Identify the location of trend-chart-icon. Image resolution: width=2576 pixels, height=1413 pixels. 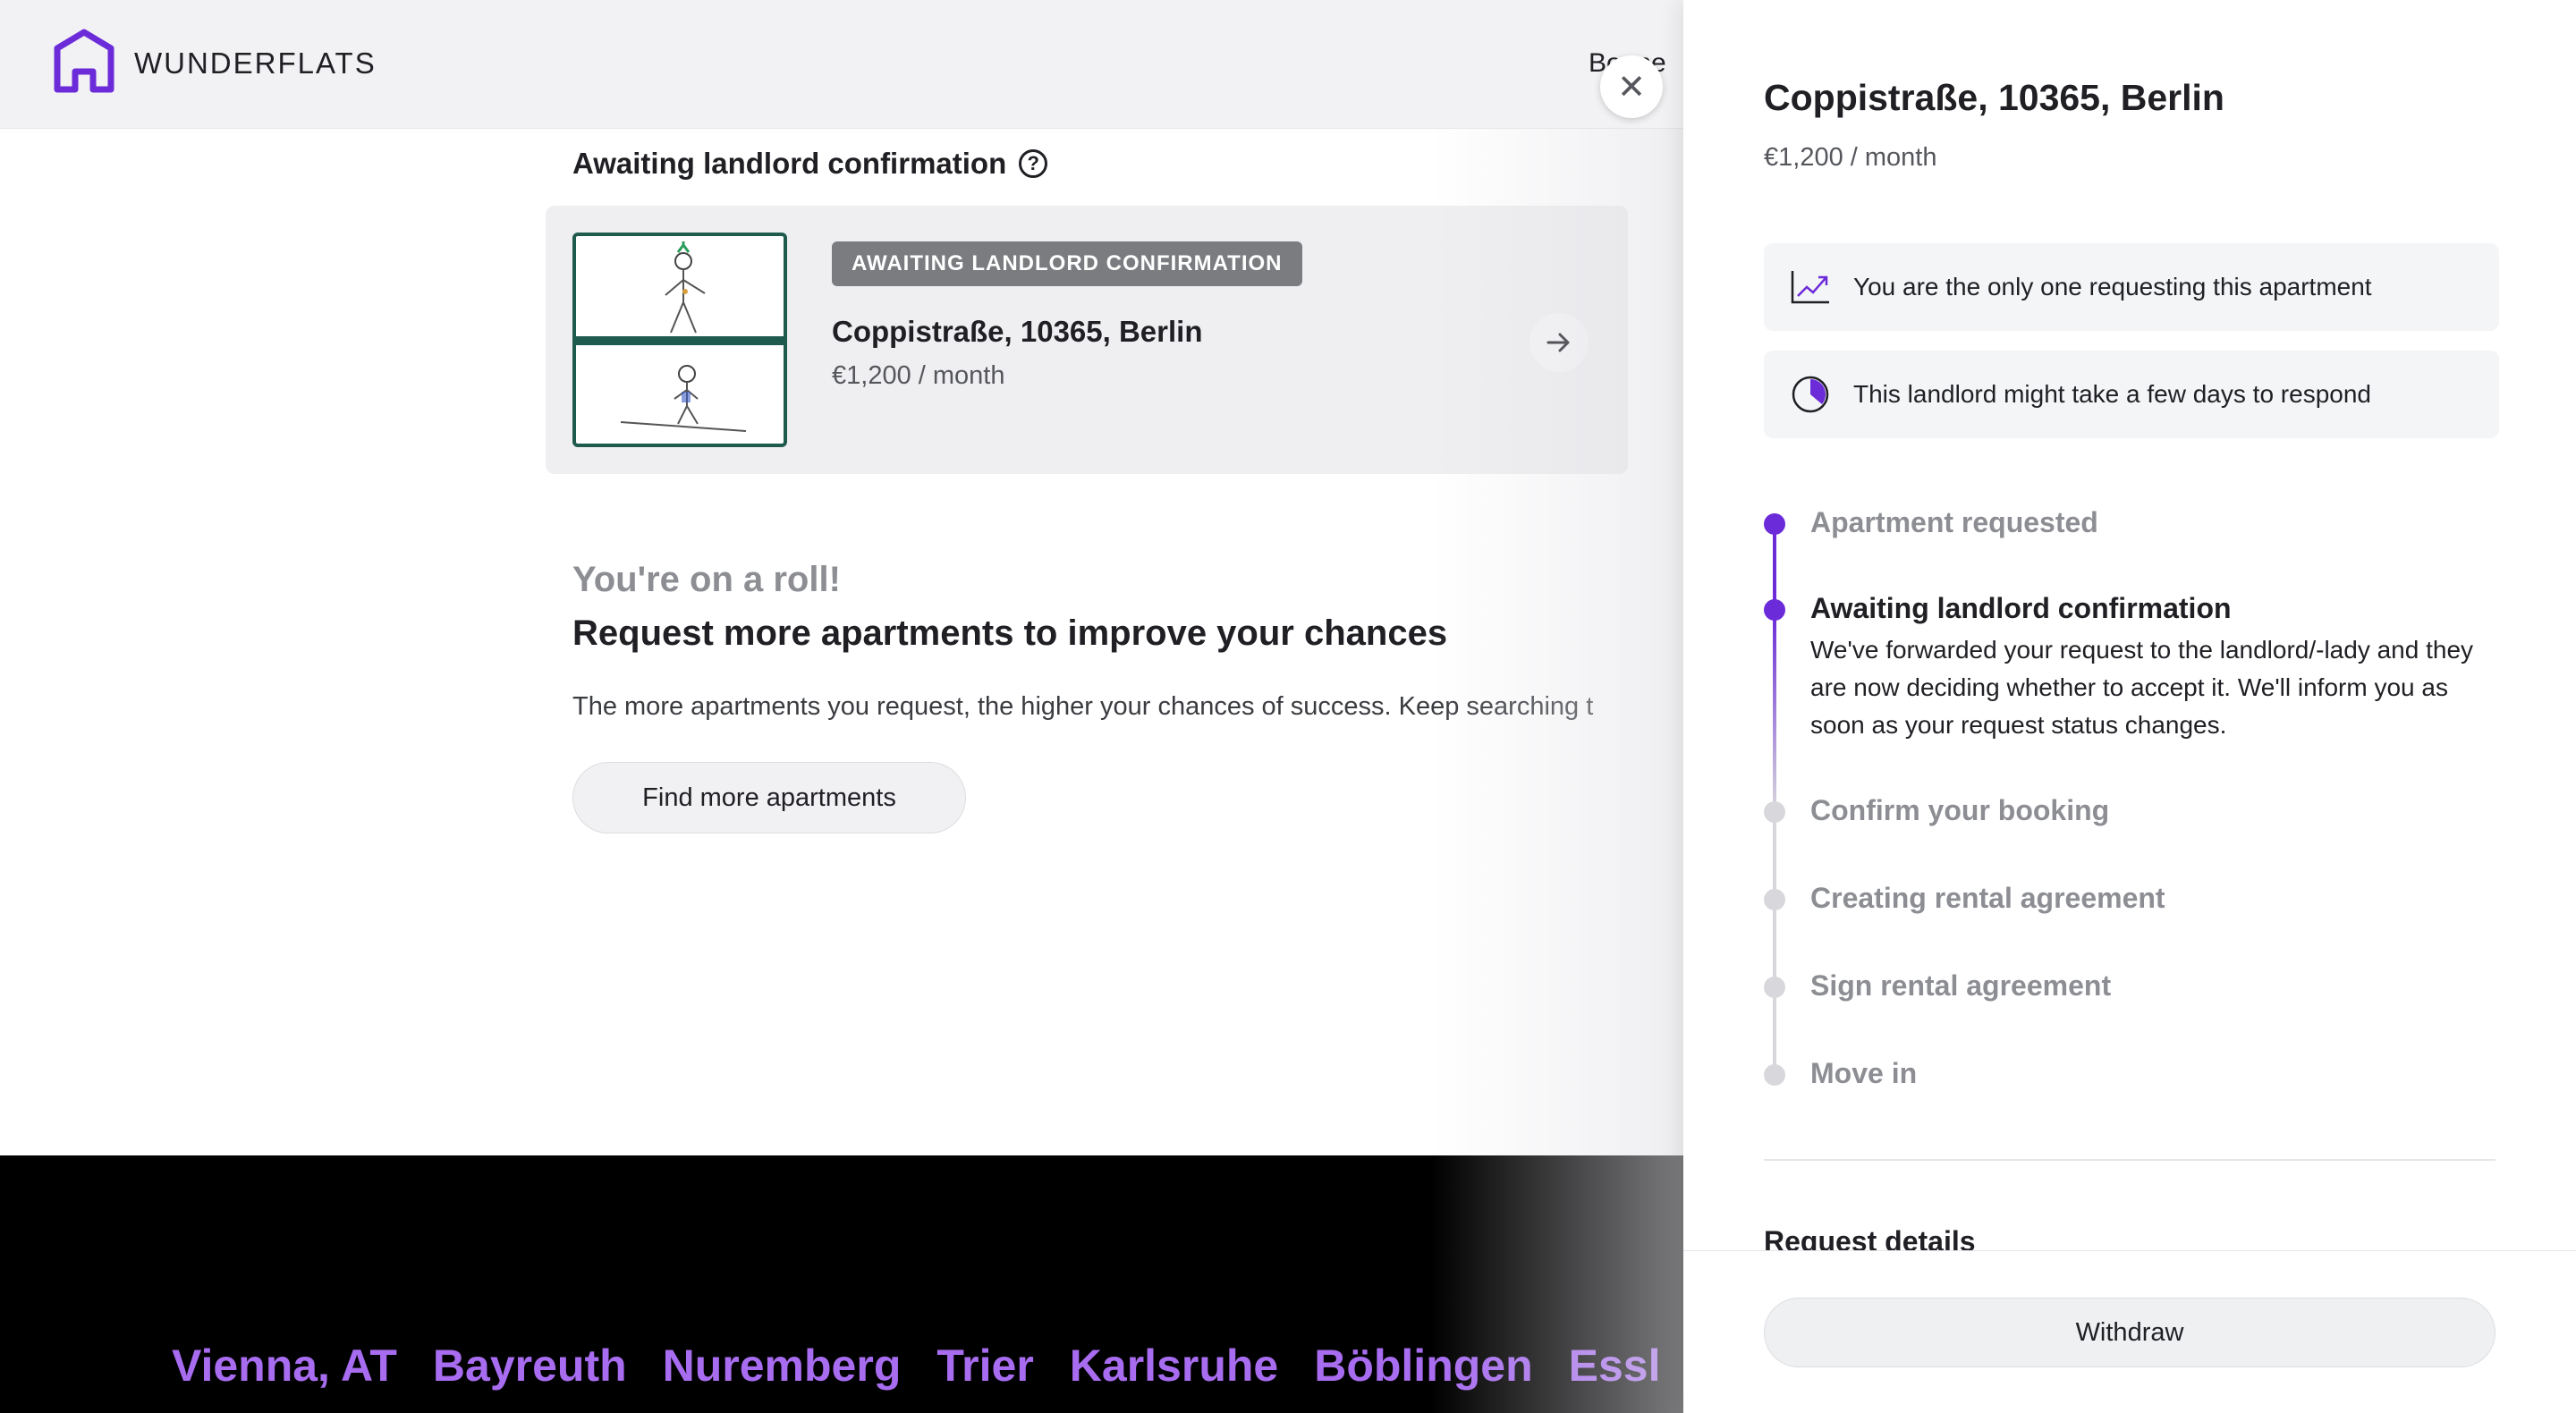
(1810, 287).